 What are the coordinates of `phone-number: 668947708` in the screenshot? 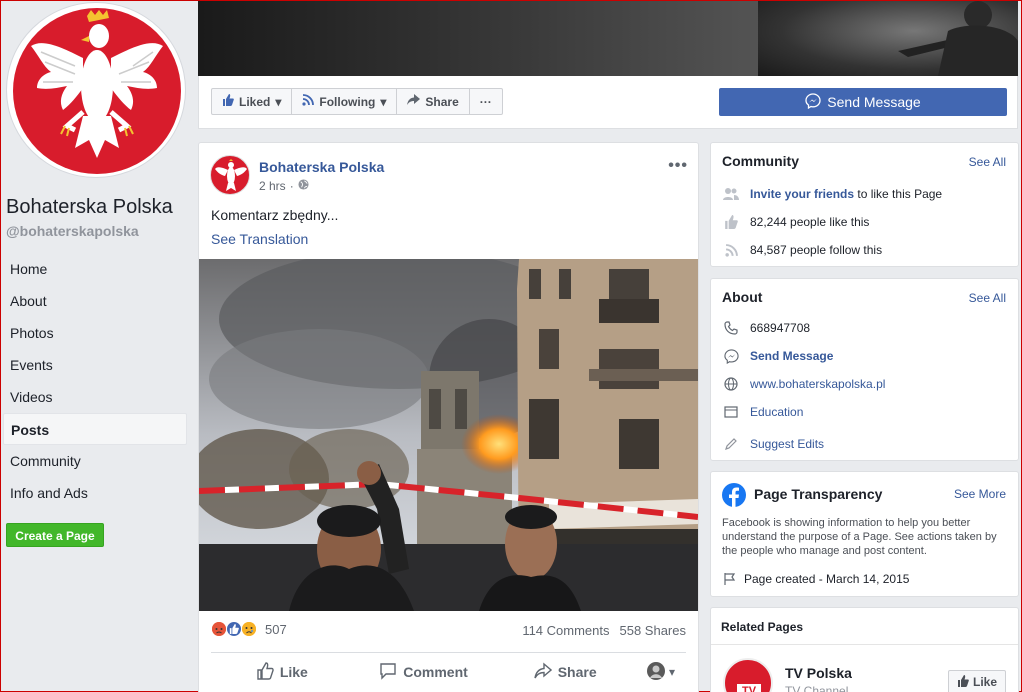 It's located at (780, 328).